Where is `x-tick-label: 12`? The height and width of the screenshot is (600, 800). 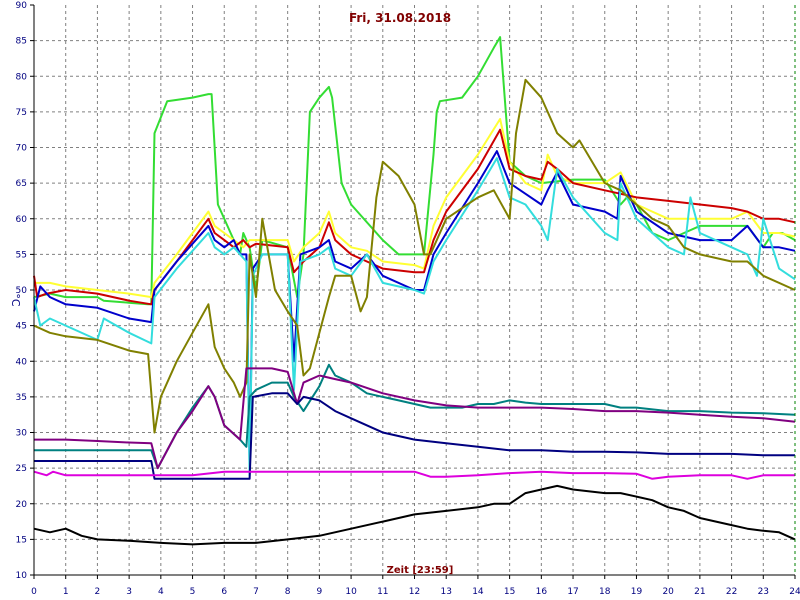 x-tick-label: 12 is located at coordinates (414, 592).